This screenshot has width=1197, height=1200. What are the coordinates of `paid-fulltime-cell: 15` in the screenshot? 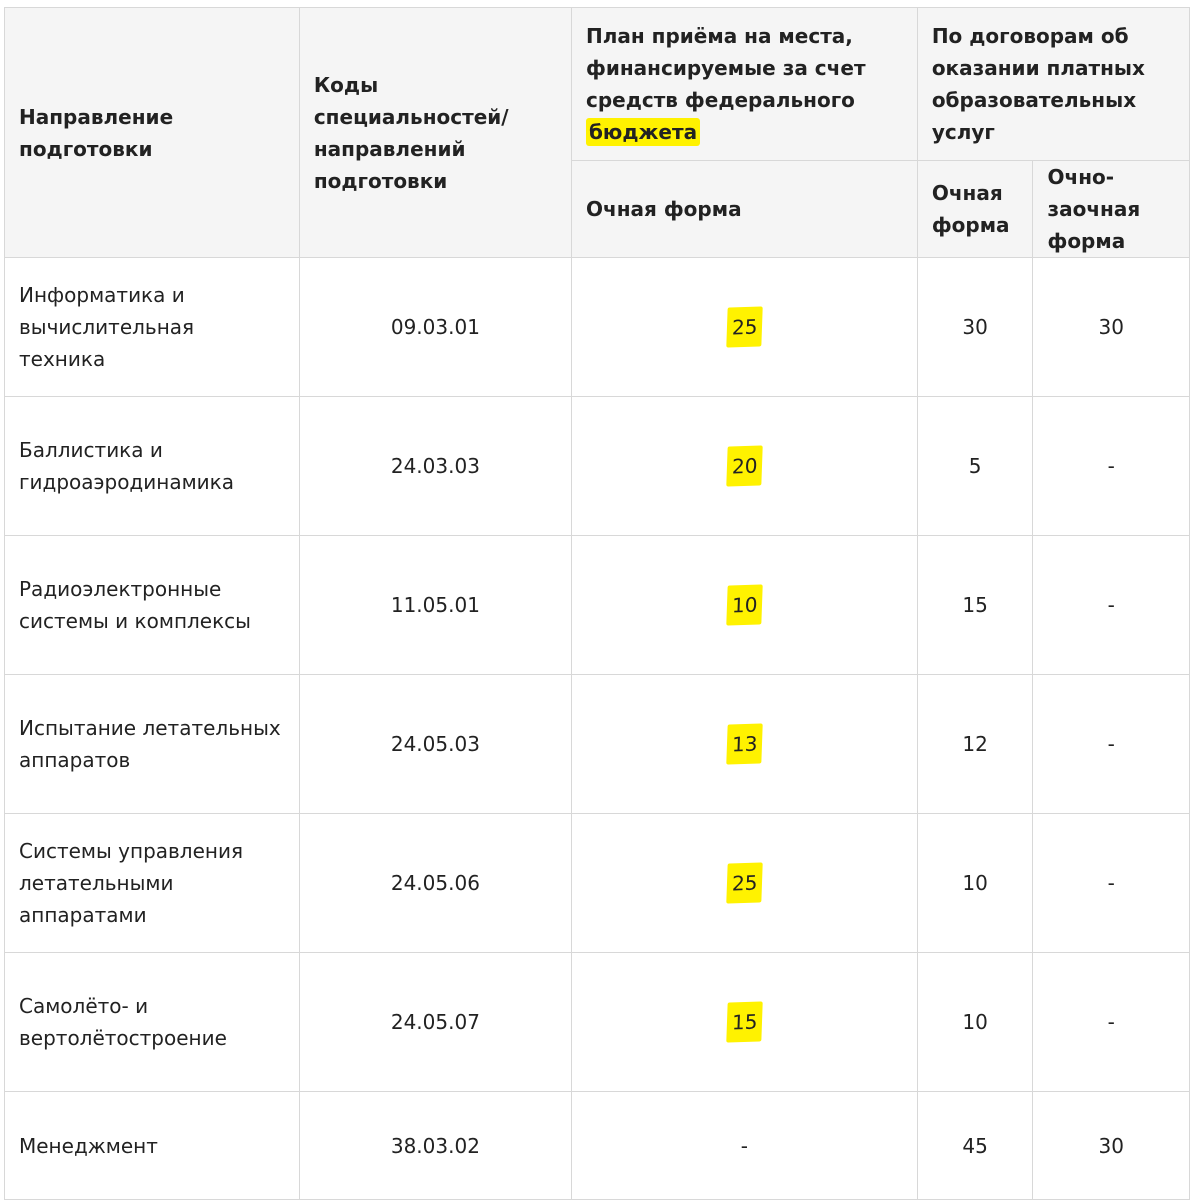 It's located at (975, 605).